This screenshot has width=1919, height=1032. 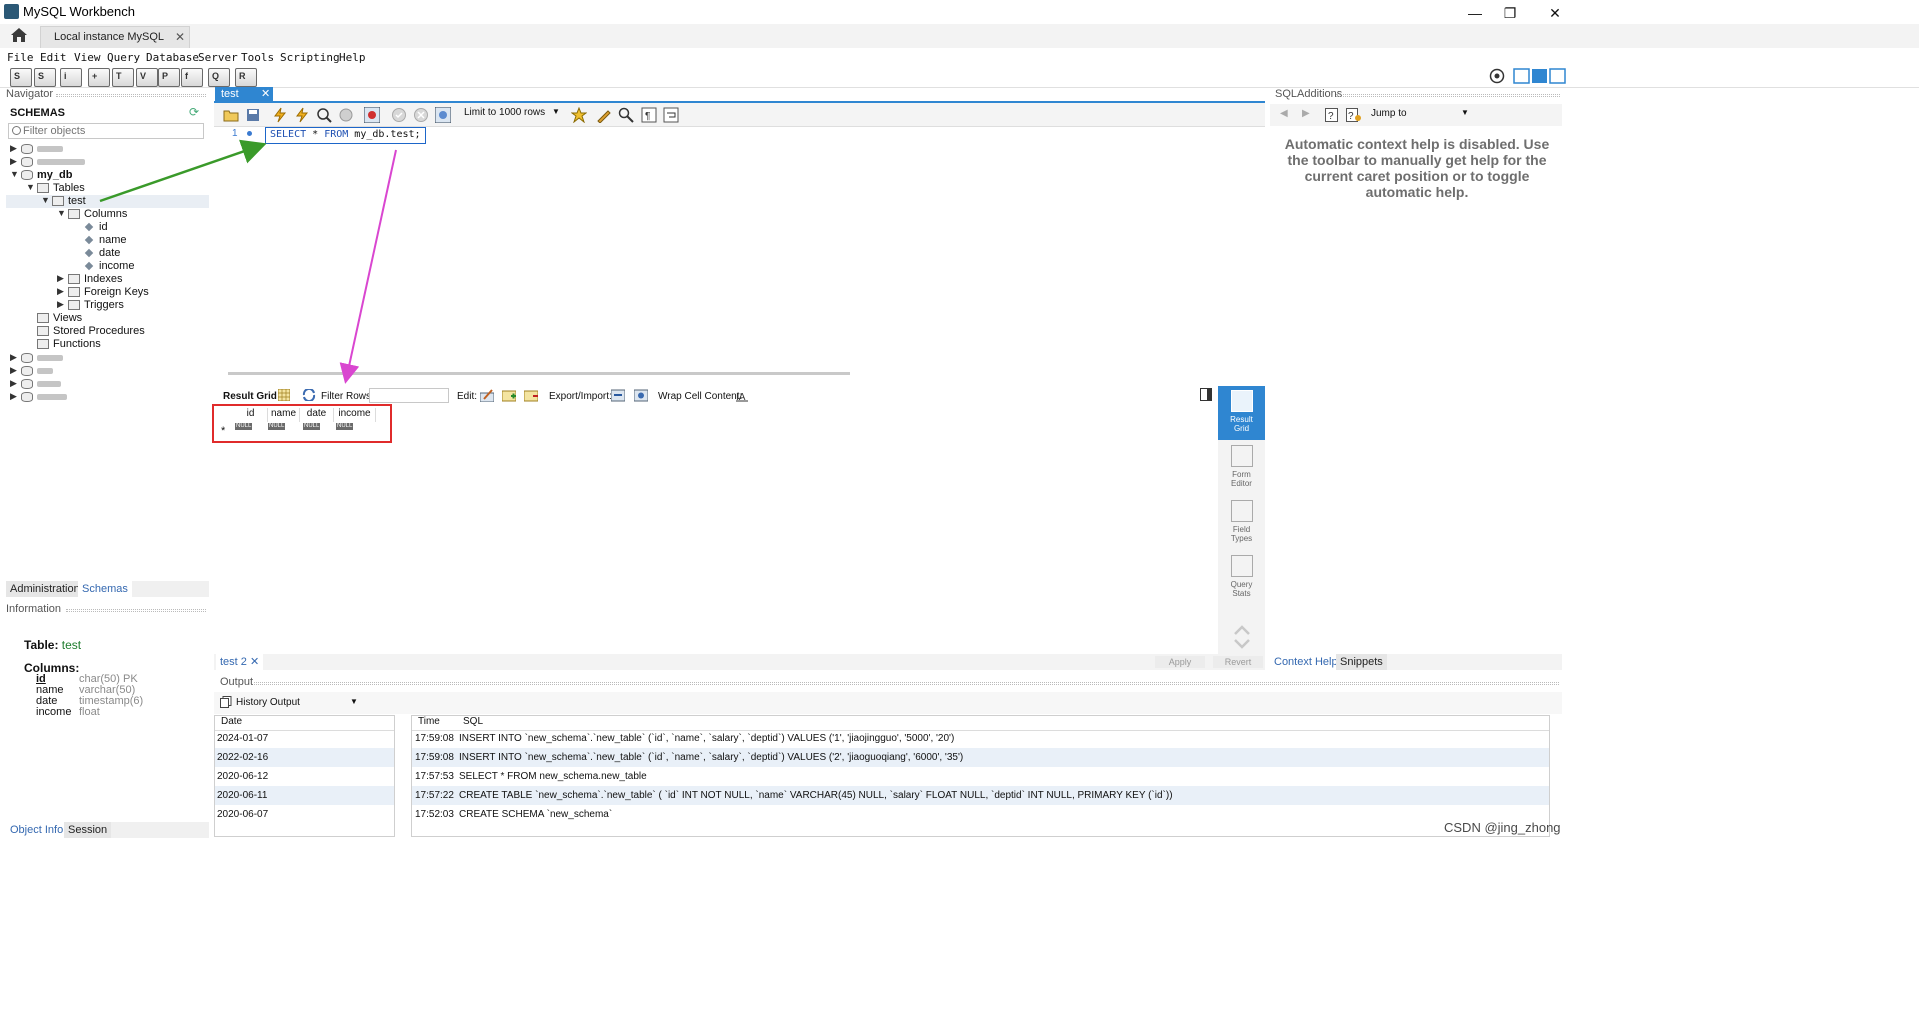 I want to click on tables-folder: ▼ Tables, so click(x=71, y=188).